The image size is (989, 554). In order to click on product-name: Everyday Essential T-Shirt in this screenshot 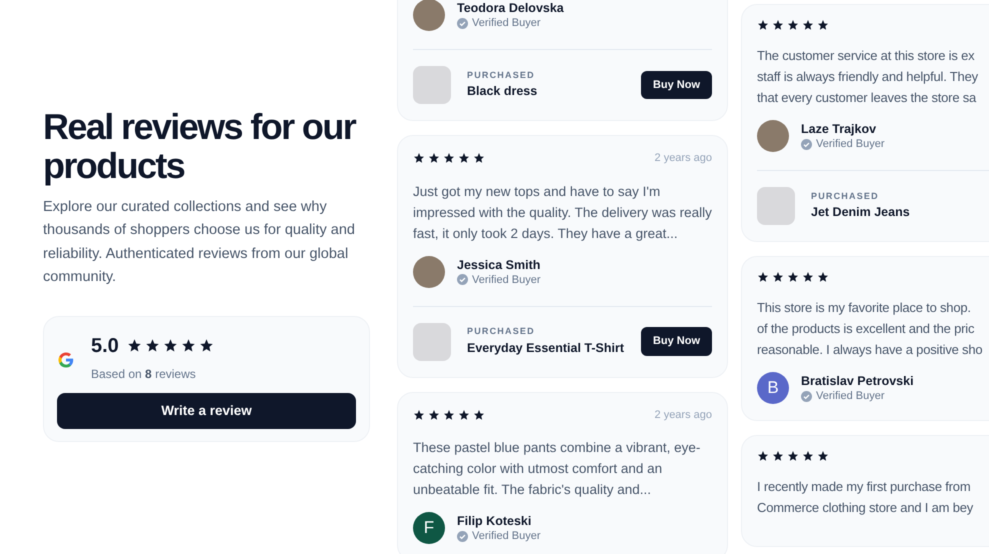, I will do `click(546, 348)`.